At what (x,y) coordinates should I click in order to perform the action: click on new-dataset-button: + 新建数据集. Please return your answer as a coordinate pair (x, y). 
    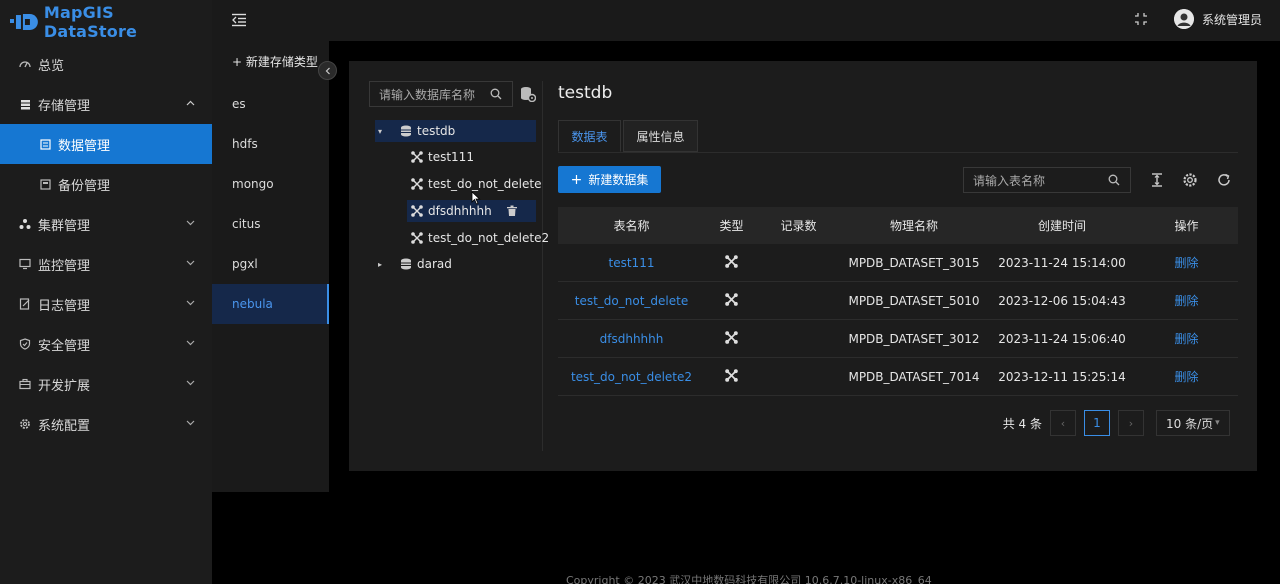
    Looking at the image, I should click on (609, 179).